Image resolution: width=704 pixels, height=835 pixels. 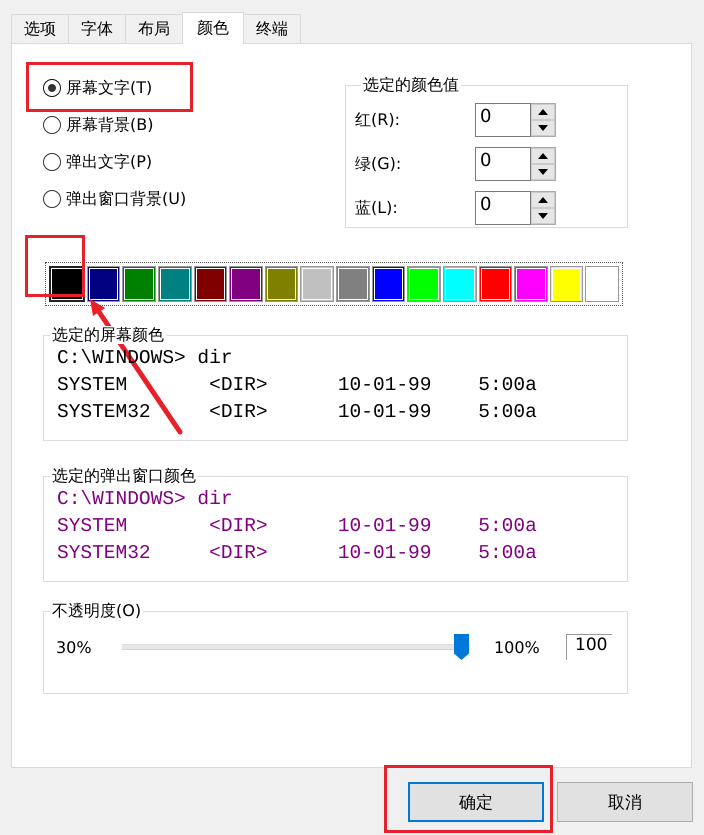 I want to click on tab: 终端, so click(x=272, y=28).